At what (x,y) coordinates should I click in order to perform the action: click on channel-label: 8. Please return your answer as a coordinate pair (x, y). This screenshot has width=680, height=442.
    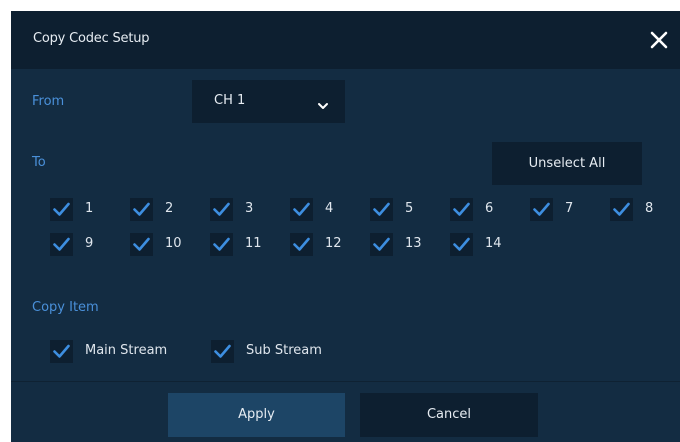
    Looking at the image, I should click on (649, 208).